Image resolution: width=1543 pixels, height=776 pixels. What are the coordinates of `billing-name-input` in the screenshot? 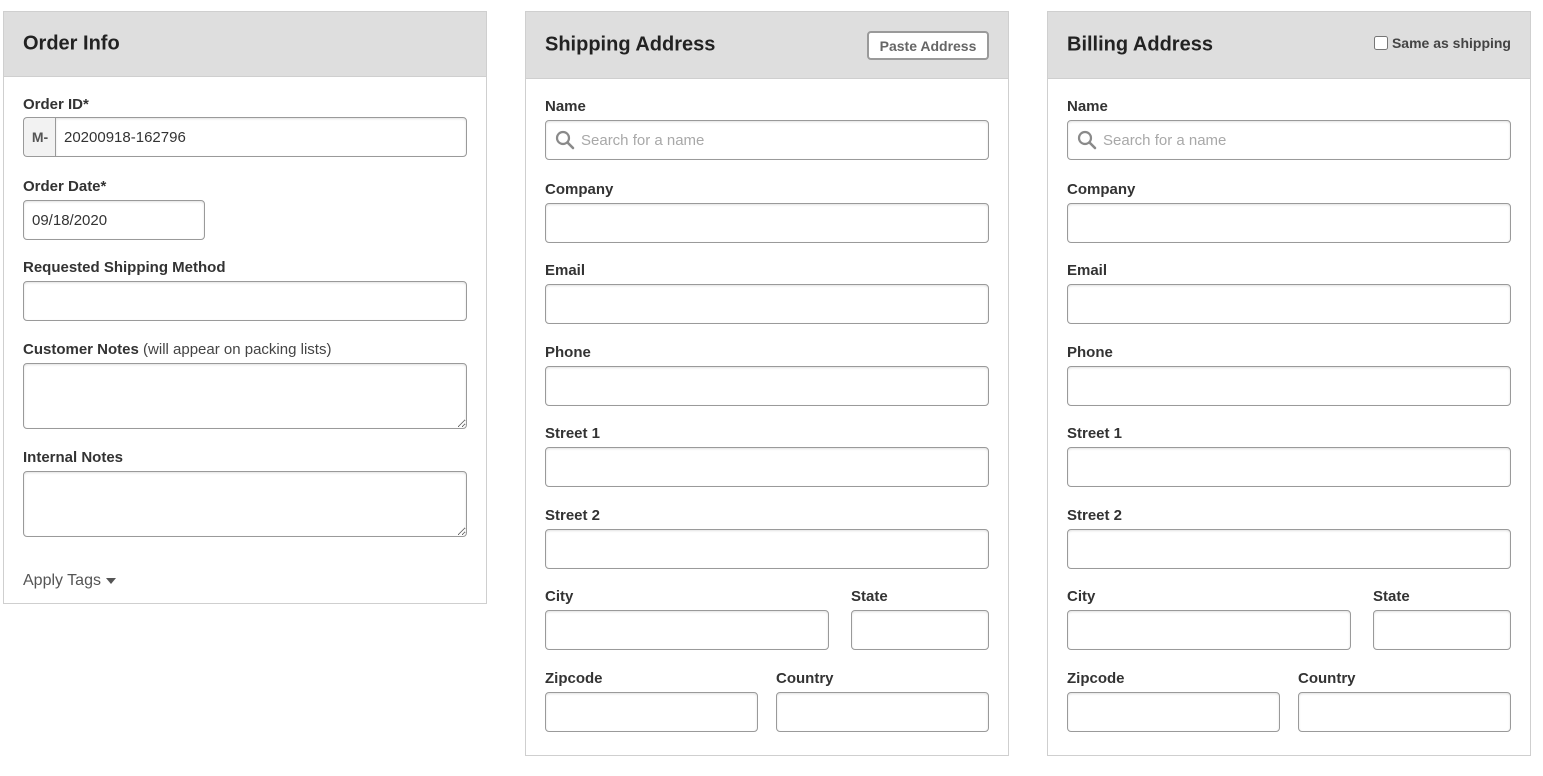 It's located at (1289, 140).